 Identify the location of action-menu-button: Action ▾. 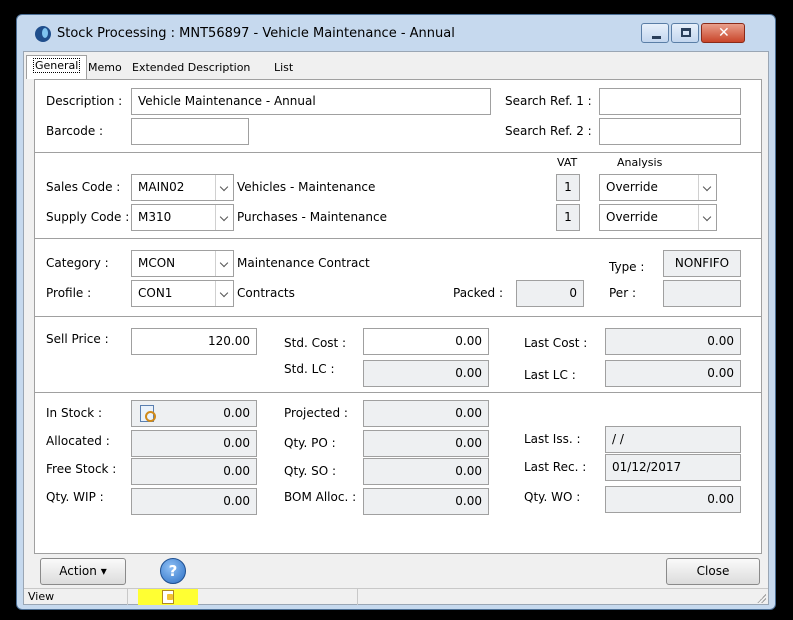
(83, 571).